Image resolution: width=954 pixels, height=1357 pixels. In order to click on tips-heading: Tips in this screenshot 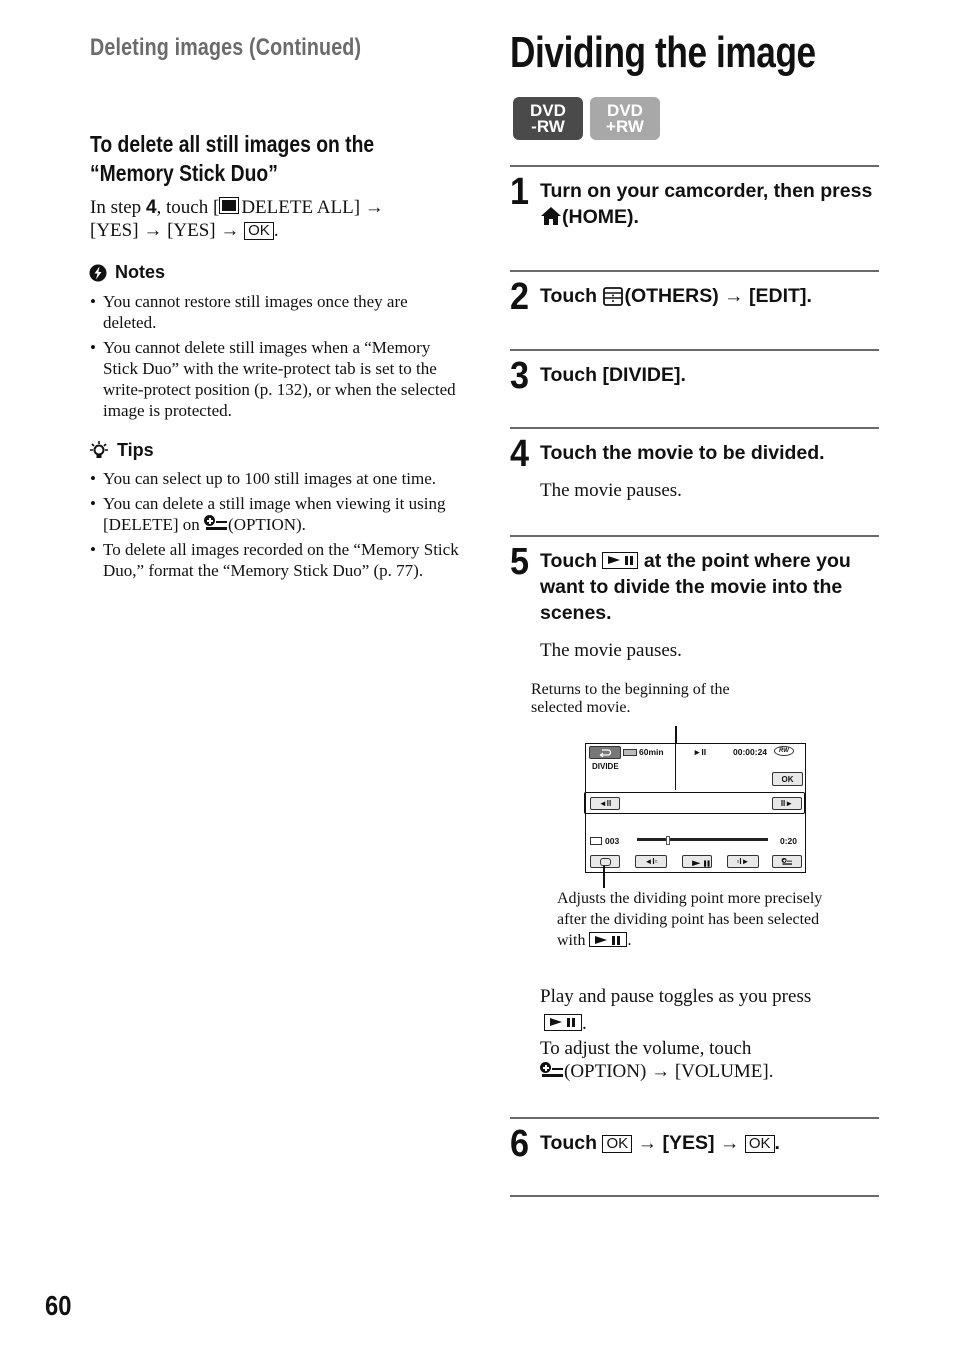, I will do `click(121, 450)`.